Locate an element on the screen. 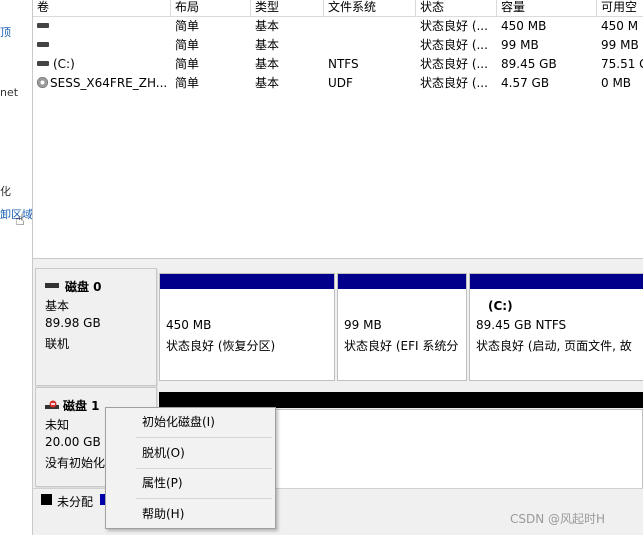  disk-icon is located at coordinates (52, 285).